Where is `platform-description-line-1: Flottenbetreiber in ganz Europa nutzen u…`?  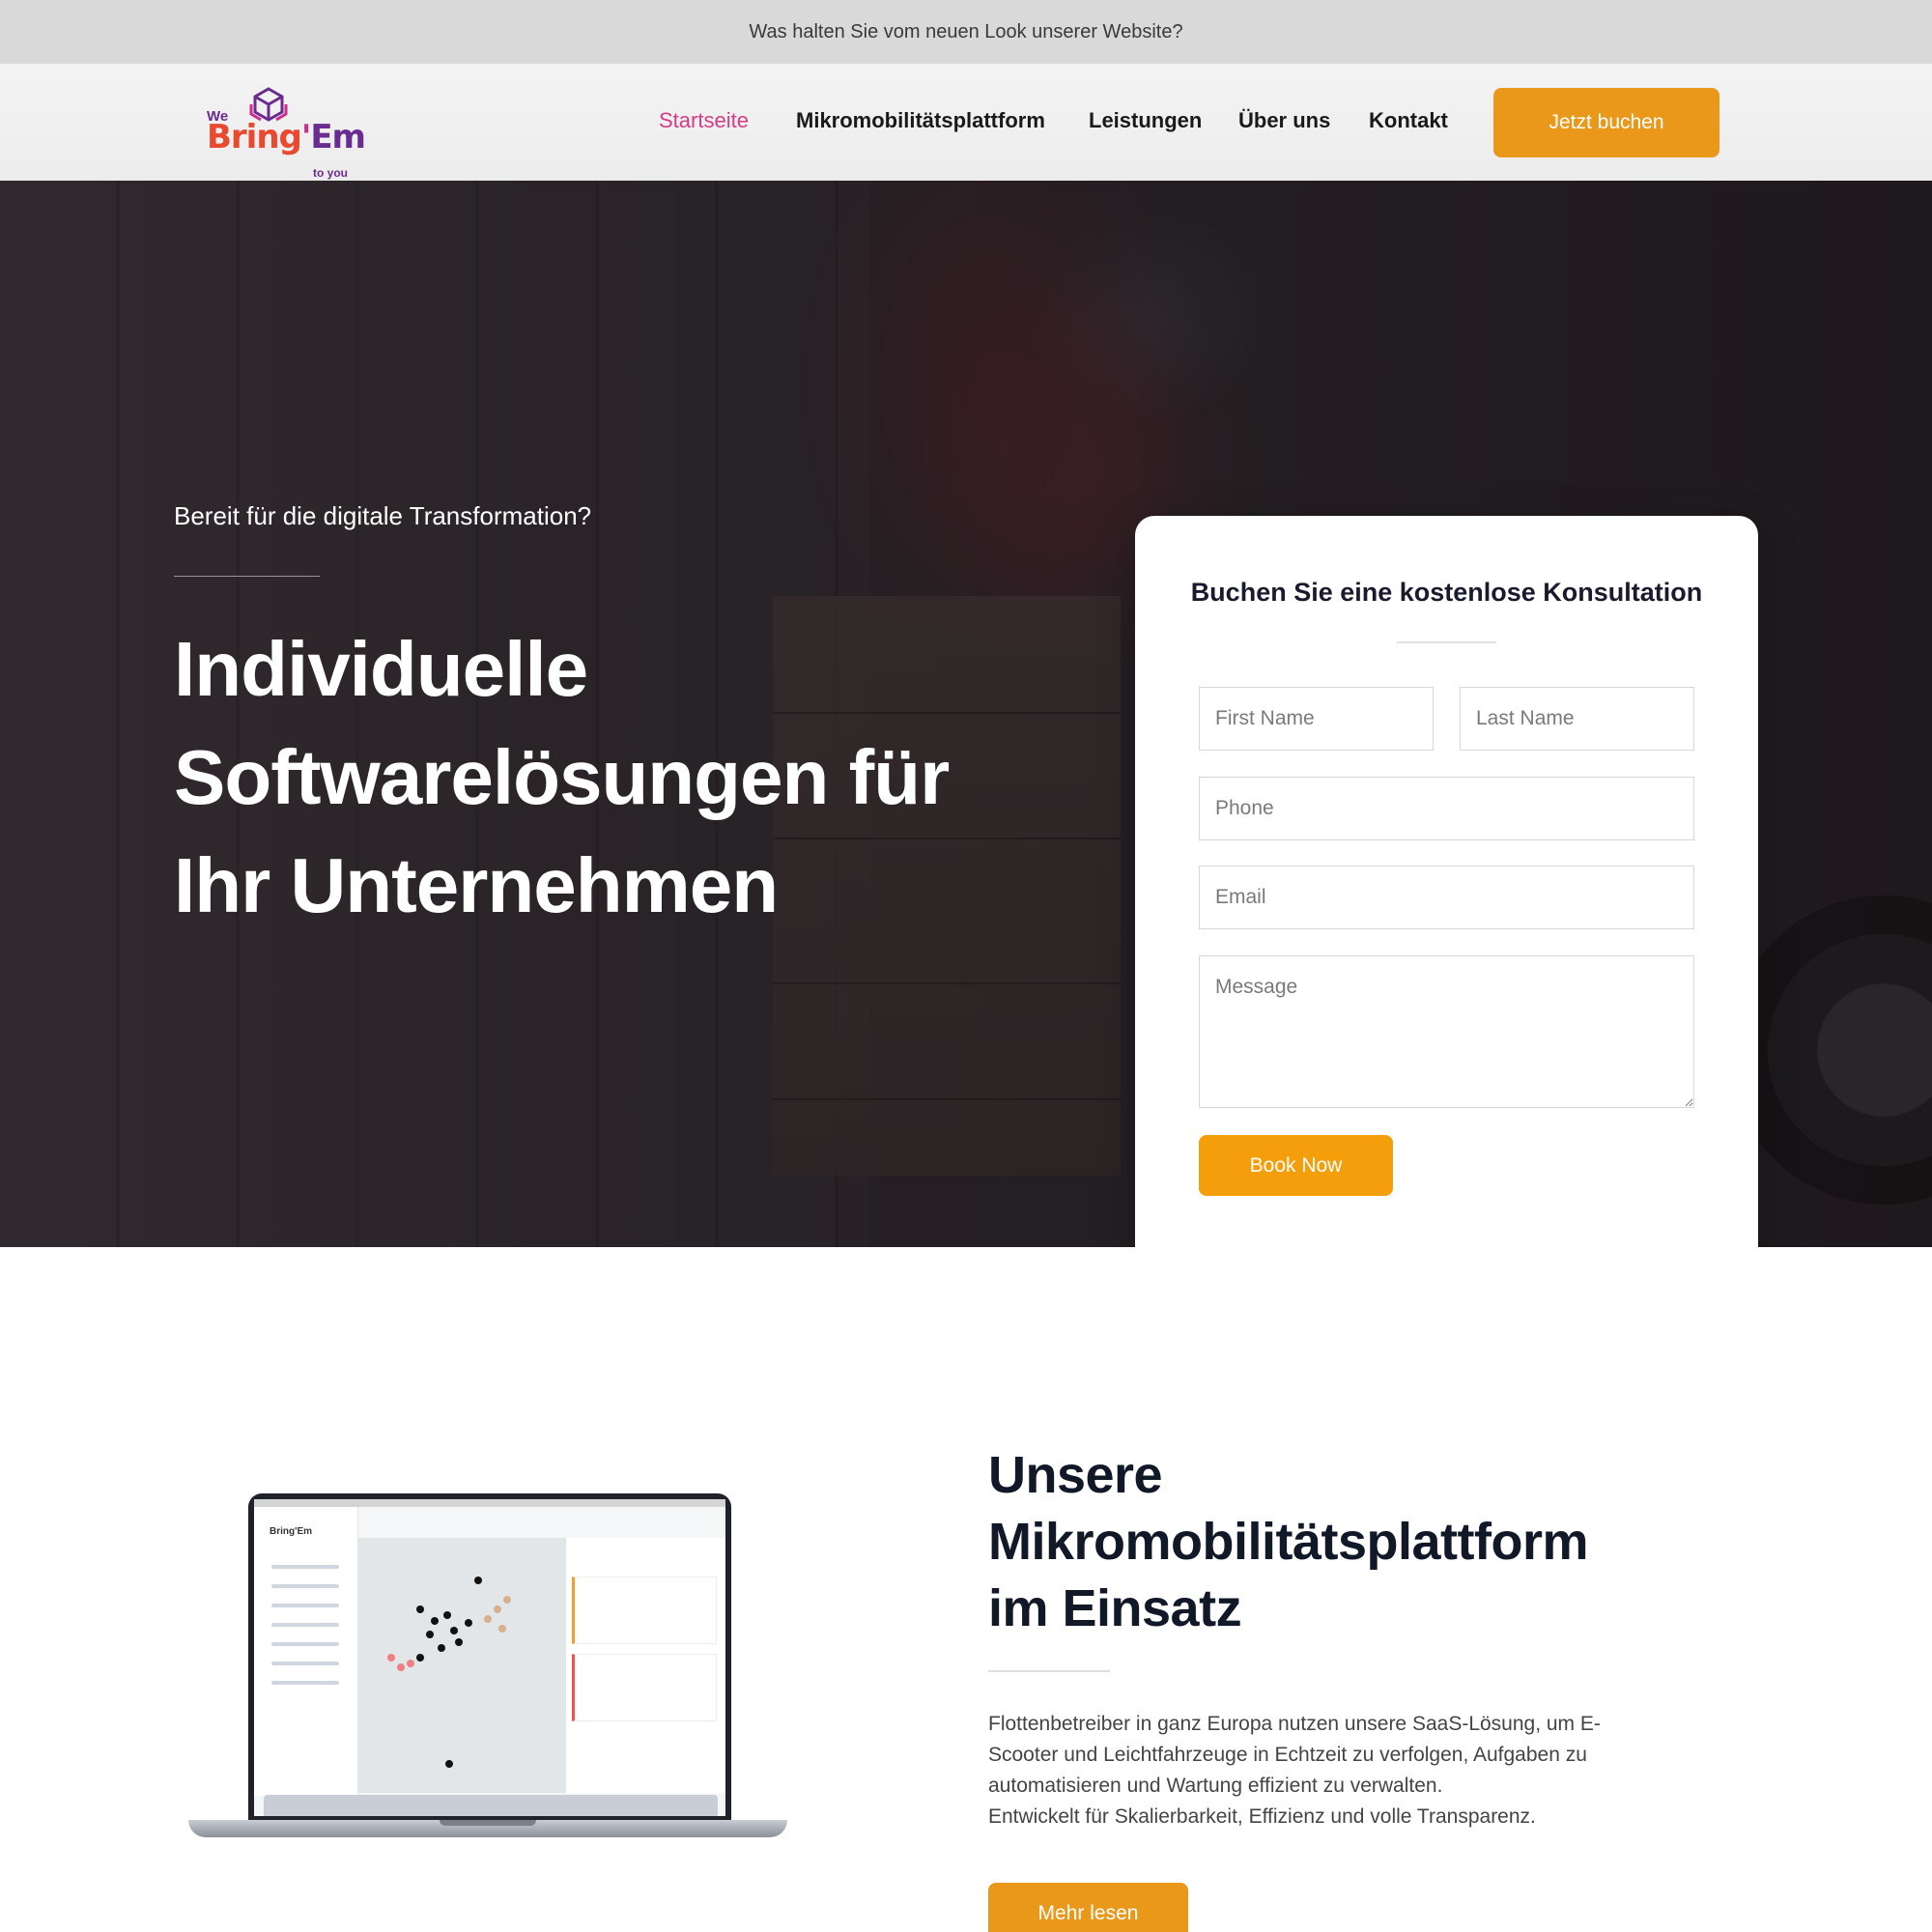 platform-description-line-1: Flottenbetreiber in ganz Europa nutzen u… is located at coordinates (1294, 1724).